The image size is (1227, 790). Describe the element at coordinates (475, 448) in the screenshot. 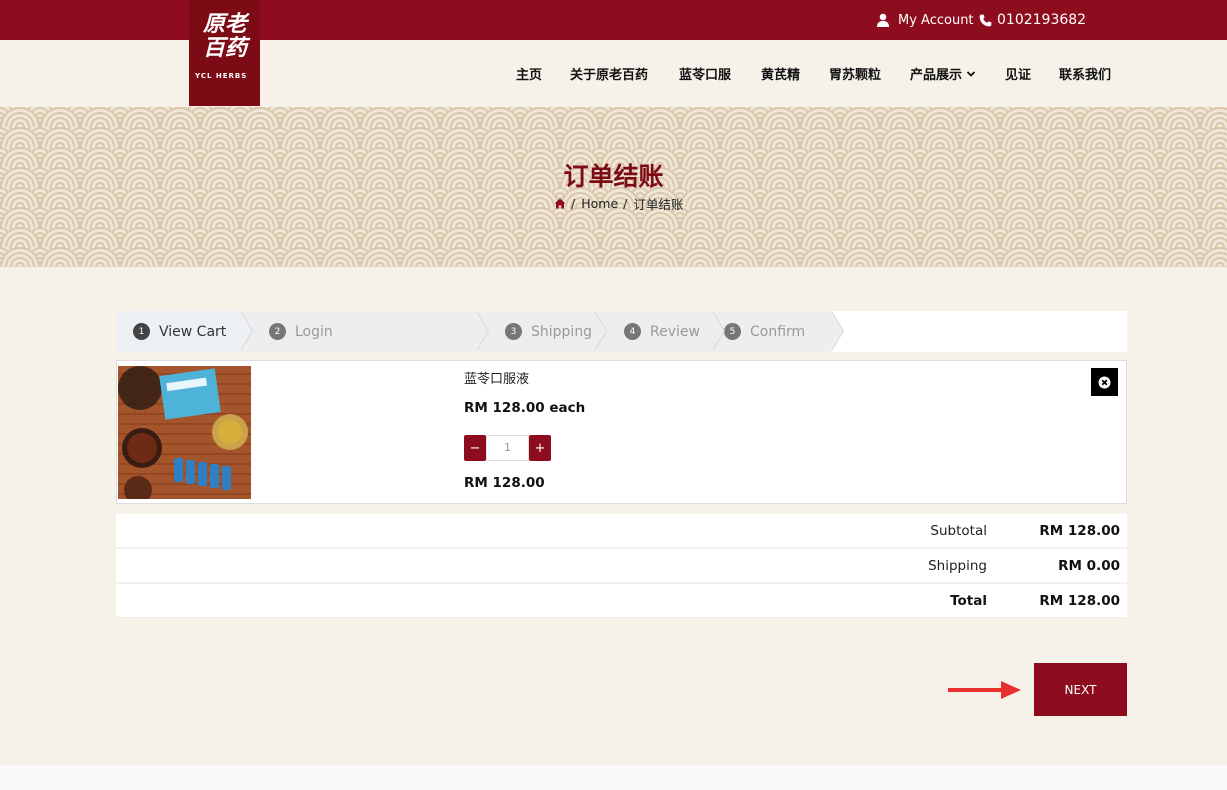

I see `quantity-minus-button: −` at that location.